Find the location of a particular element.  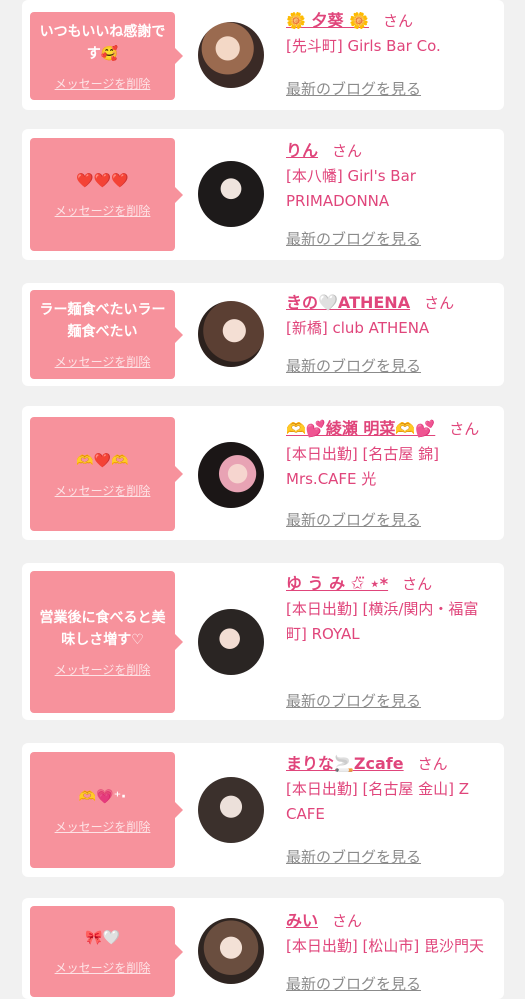

message-text: ❤️❤️❤️ is located at coordinates (102, 181).